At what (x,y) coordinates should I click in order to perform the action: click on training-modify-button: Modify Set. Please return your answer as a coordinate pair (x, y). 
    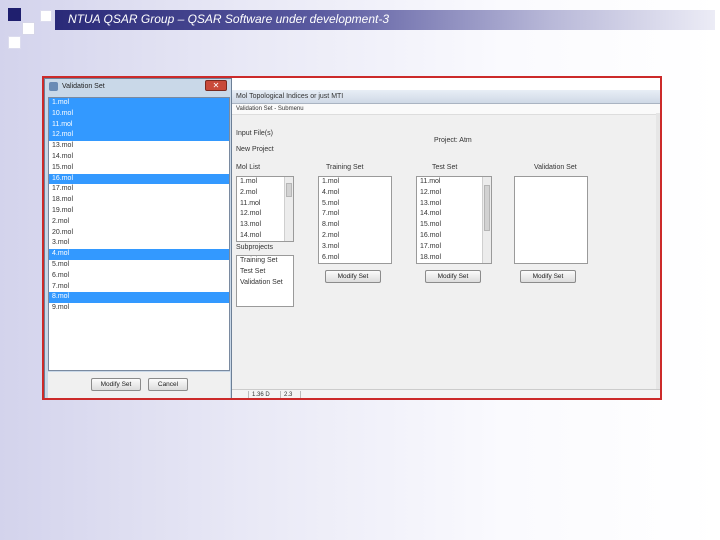
    Looking at the image, I should click on (353, 276).